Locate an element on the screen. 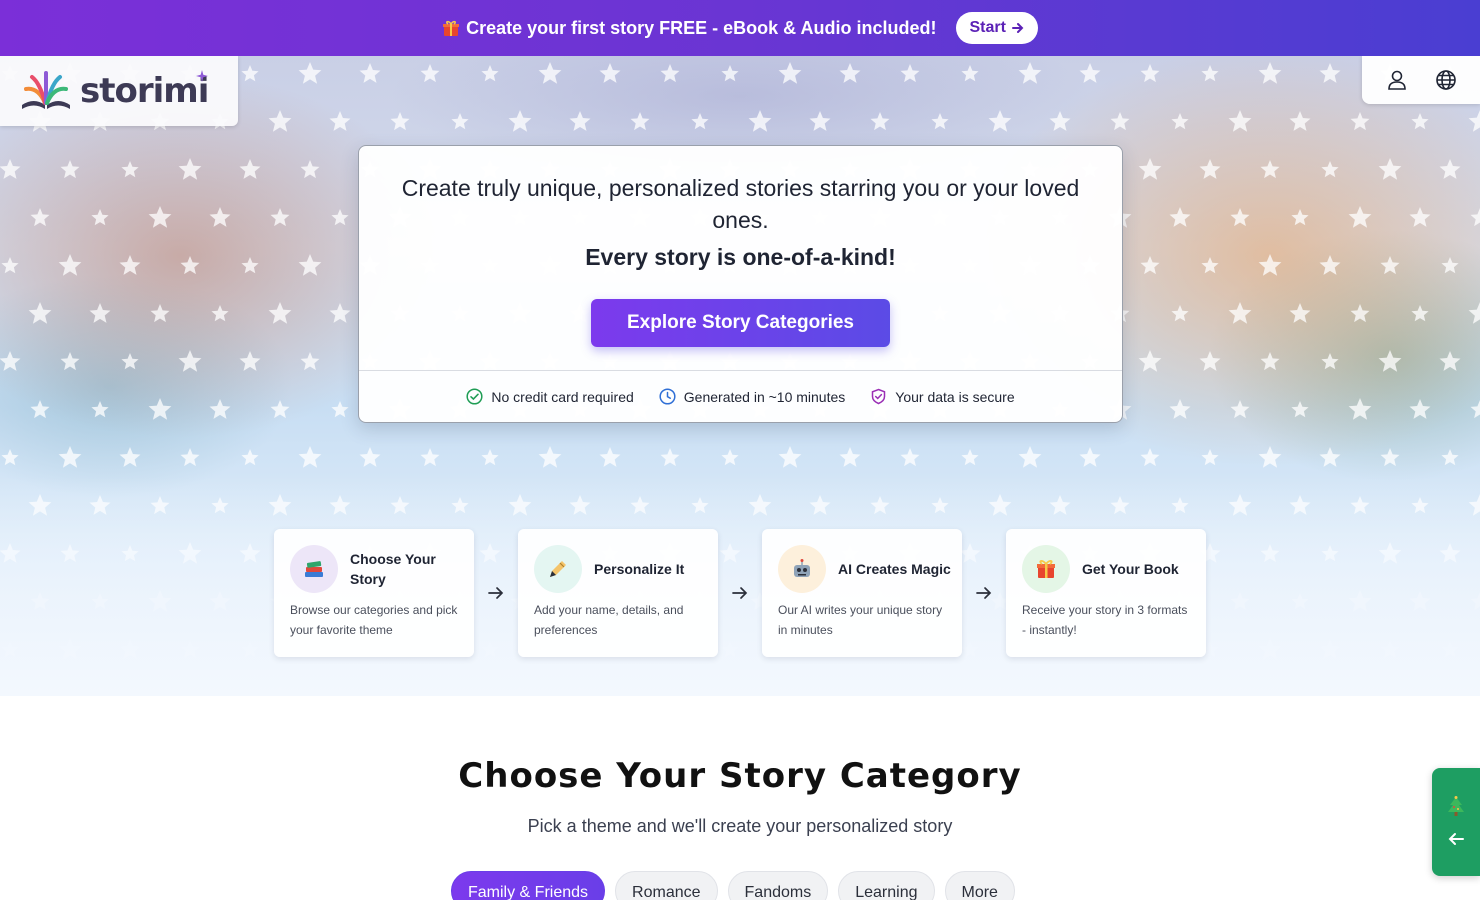 Image resolution: width=1480 pixels, height=900 pixels. logo: storimi is located at coordinates (119, 91).